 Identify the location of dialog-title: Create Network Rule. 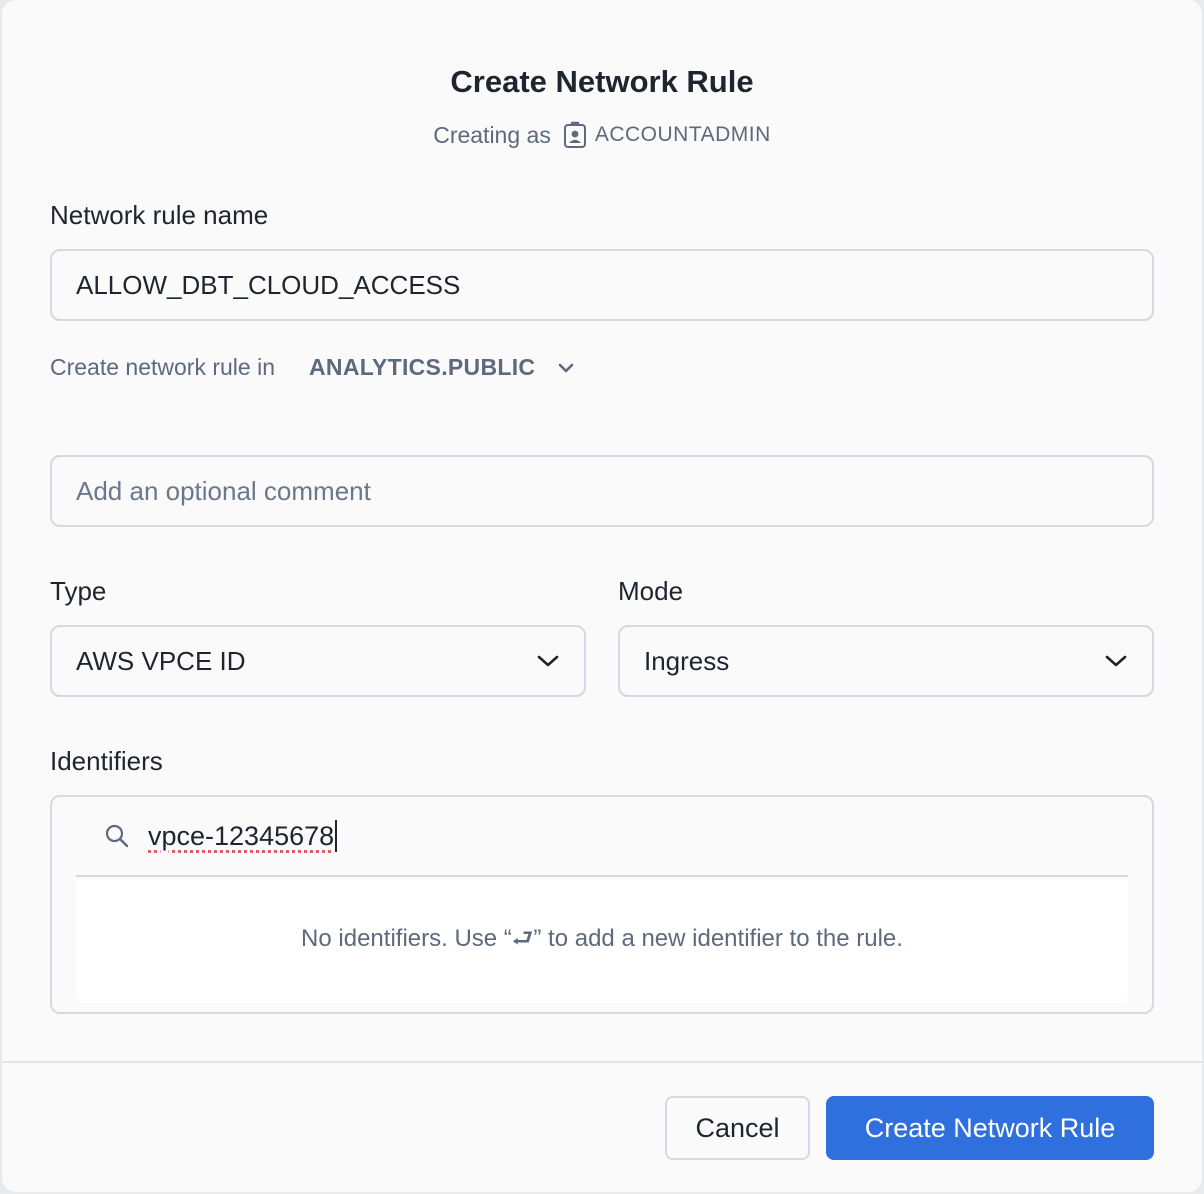
(602, 81).